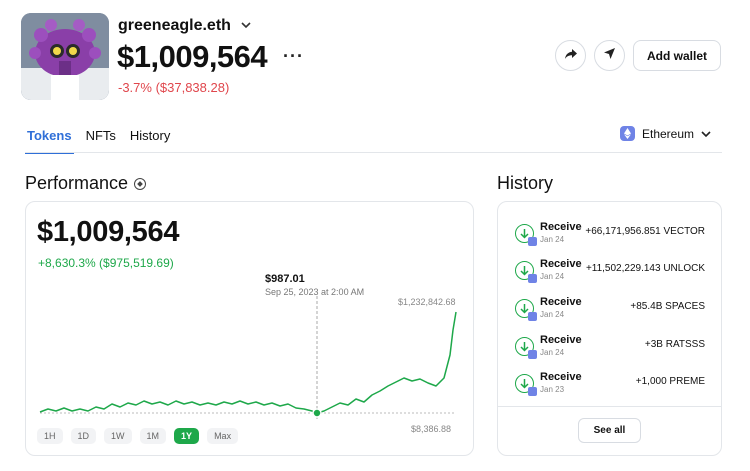 This screenshot has height=471, width=750. I want to click on tab-bar: Tokens NFTs History, so click(98, 141).